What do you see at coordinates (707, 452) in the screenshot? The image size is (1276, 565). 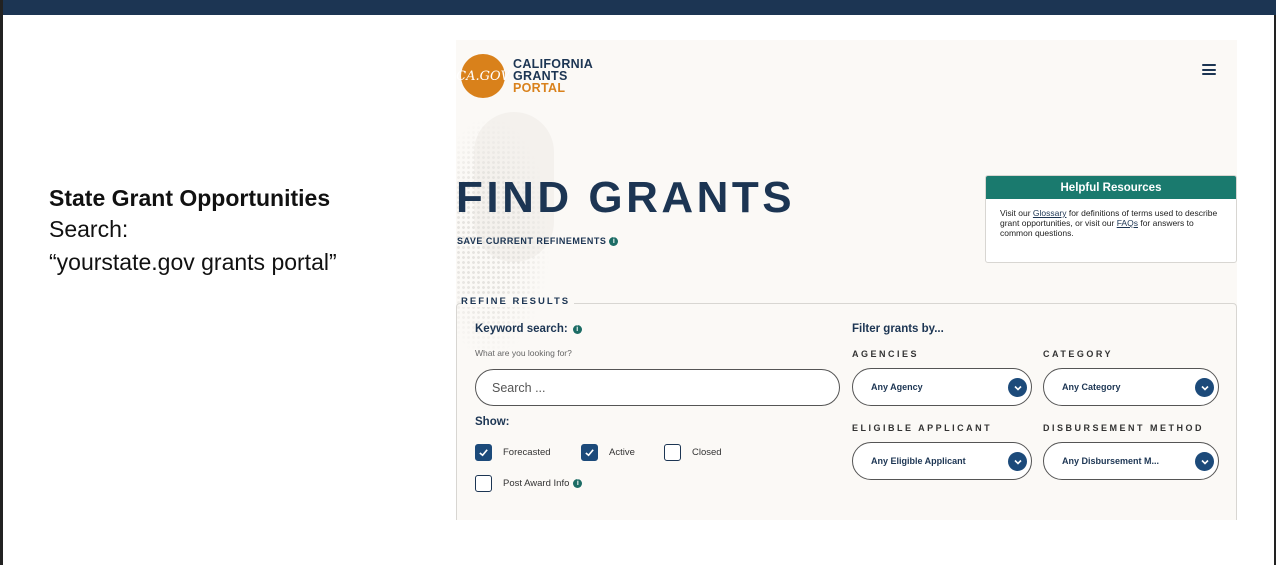 I see `checkbox-label: Closed` at bounding box center [707, 452].